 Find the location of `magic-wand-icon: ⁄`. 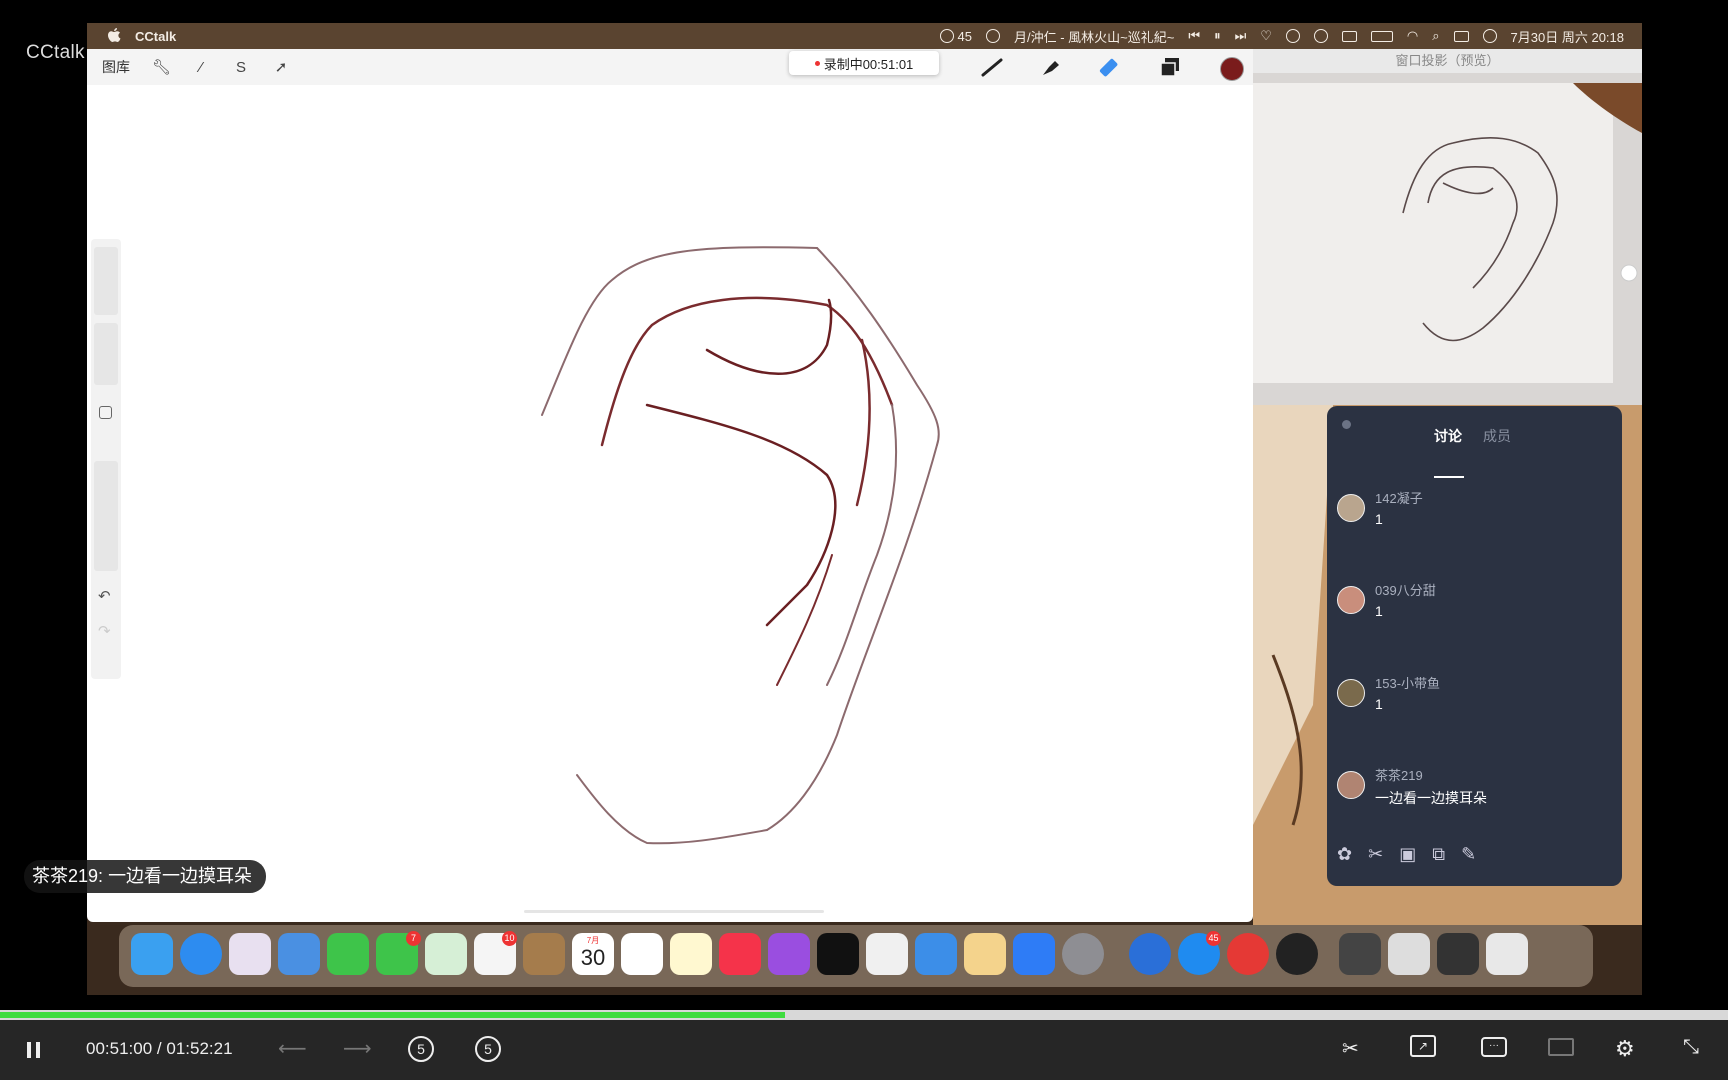

magic-wand-icon: ⁄ is located at coordinates (201, 67).